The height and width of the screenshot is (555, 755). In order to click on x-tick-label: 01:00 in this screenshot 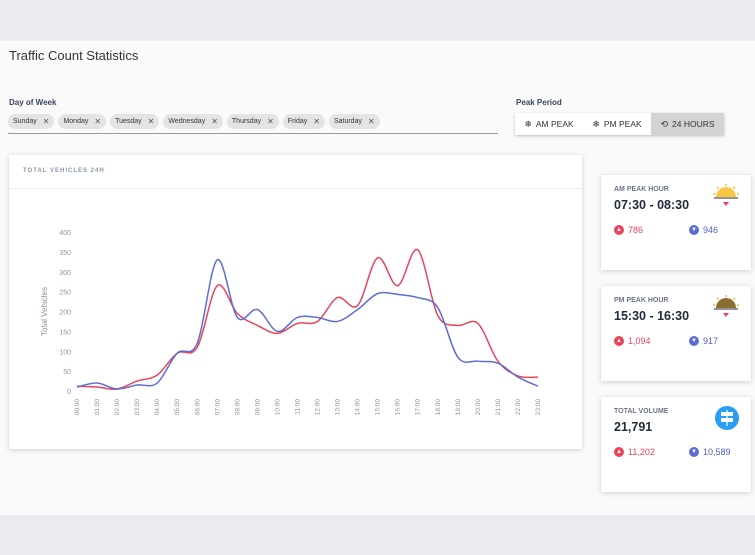, I will do `click(97, 407)`.